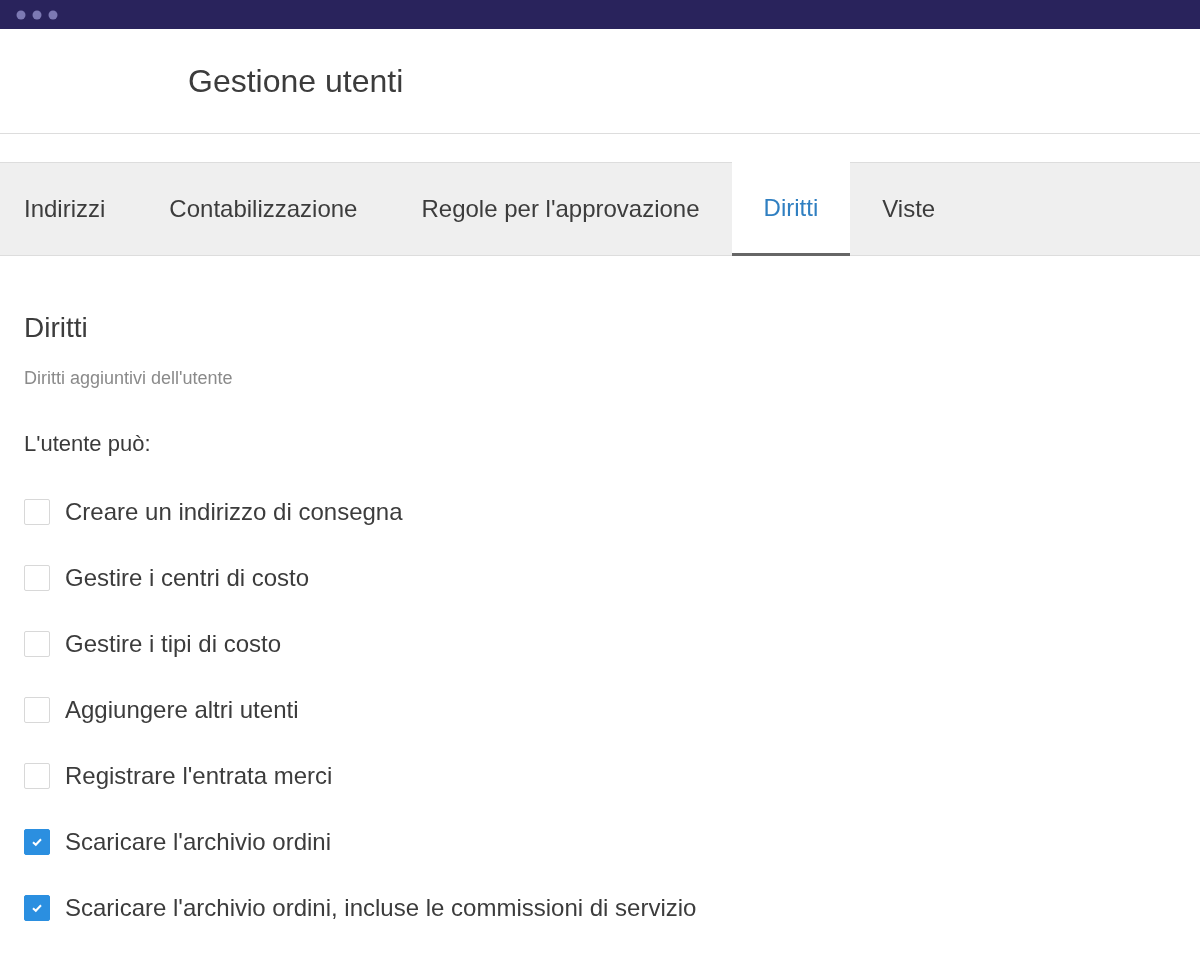  Describe the element at coordinates (173, 644) in the screenshot. I see `checkbox-label: Gestire i tipi di costo` at that location.